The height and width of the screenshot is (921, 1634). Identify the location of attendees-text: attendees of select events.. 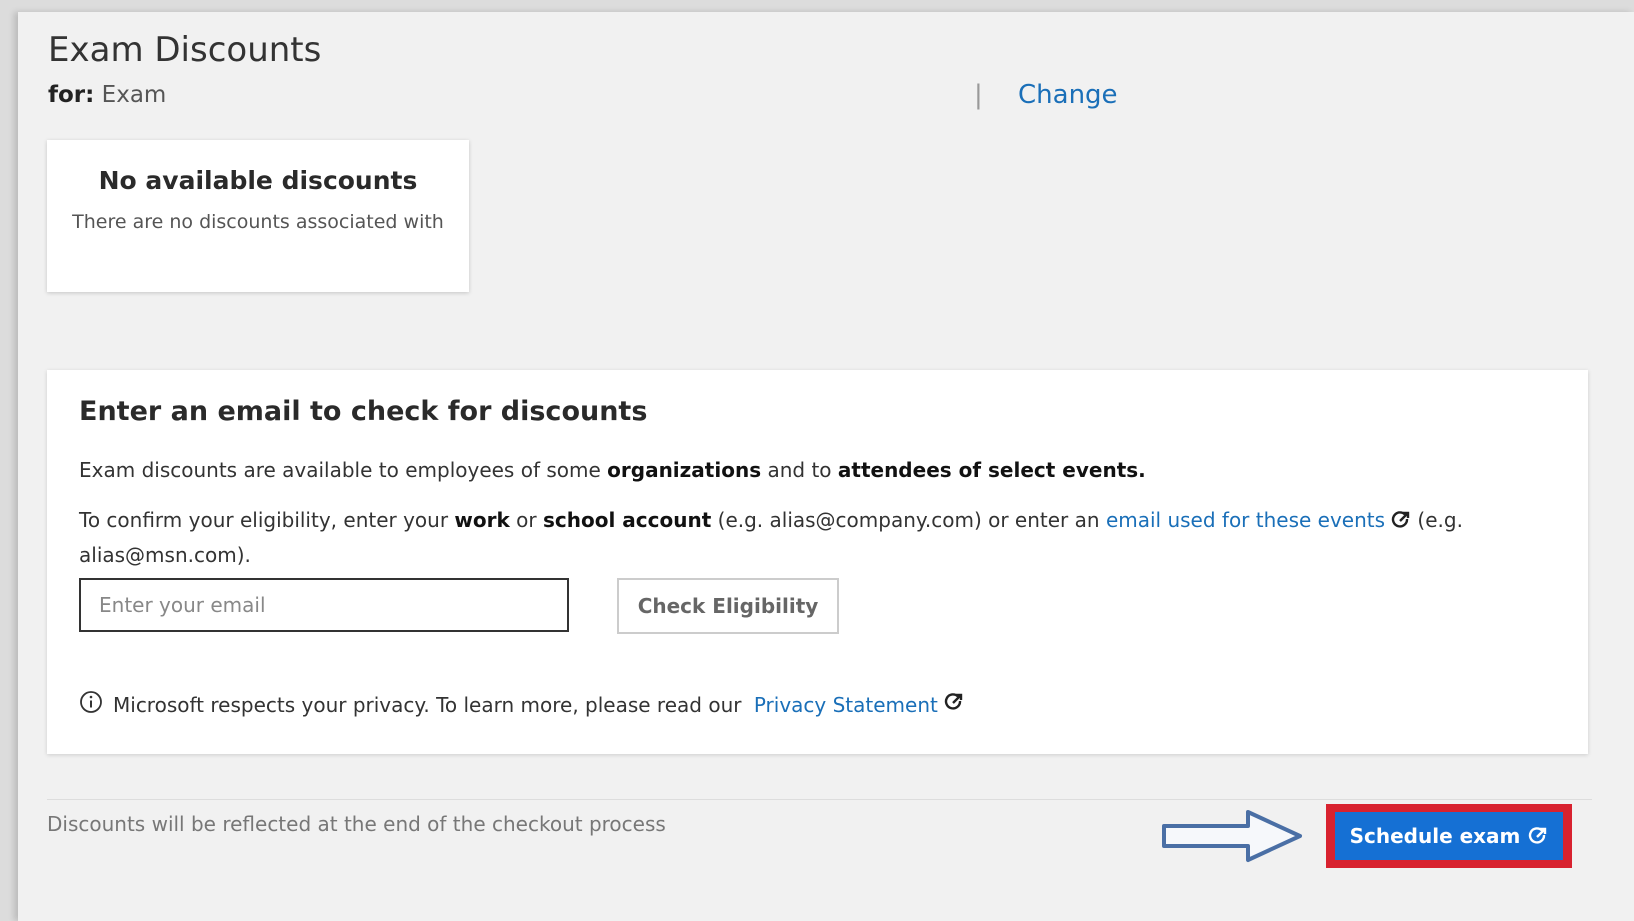
(991, 470).